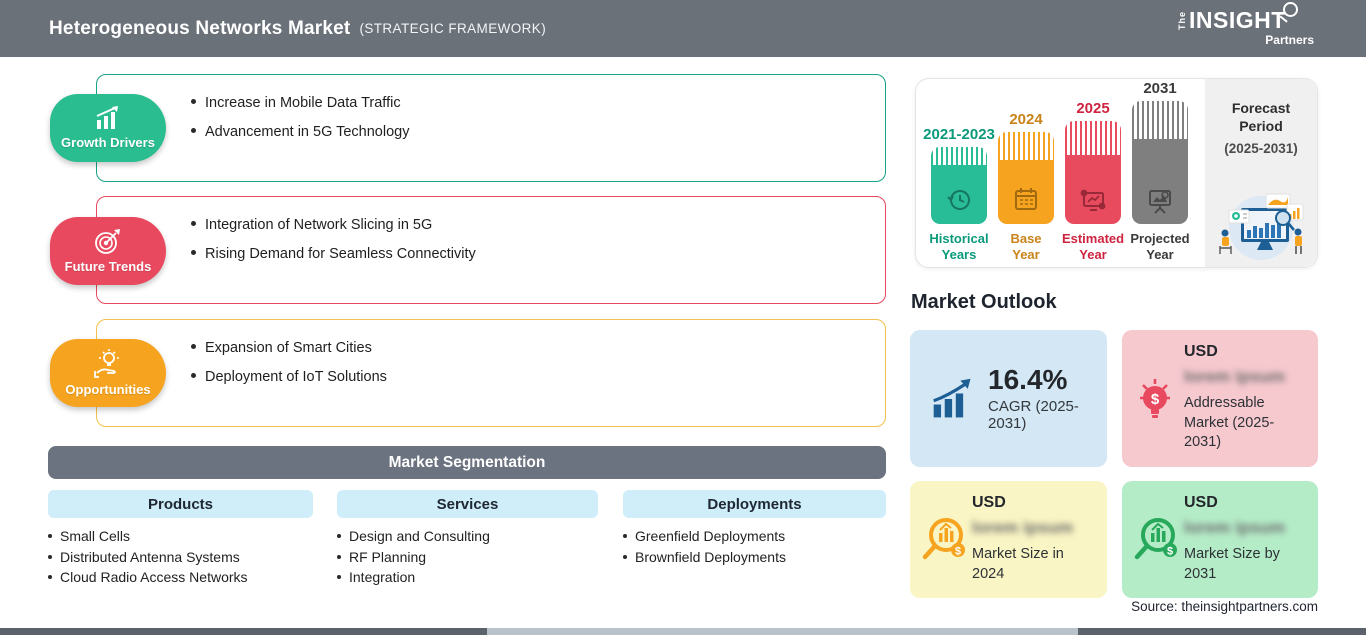 This screenshot has width=1366, height=635. Describe the element at coordinates (453, 28) in the screenshot. I see `page-subtitle: (STRATEGIC FRAMEWORK)` at that location.